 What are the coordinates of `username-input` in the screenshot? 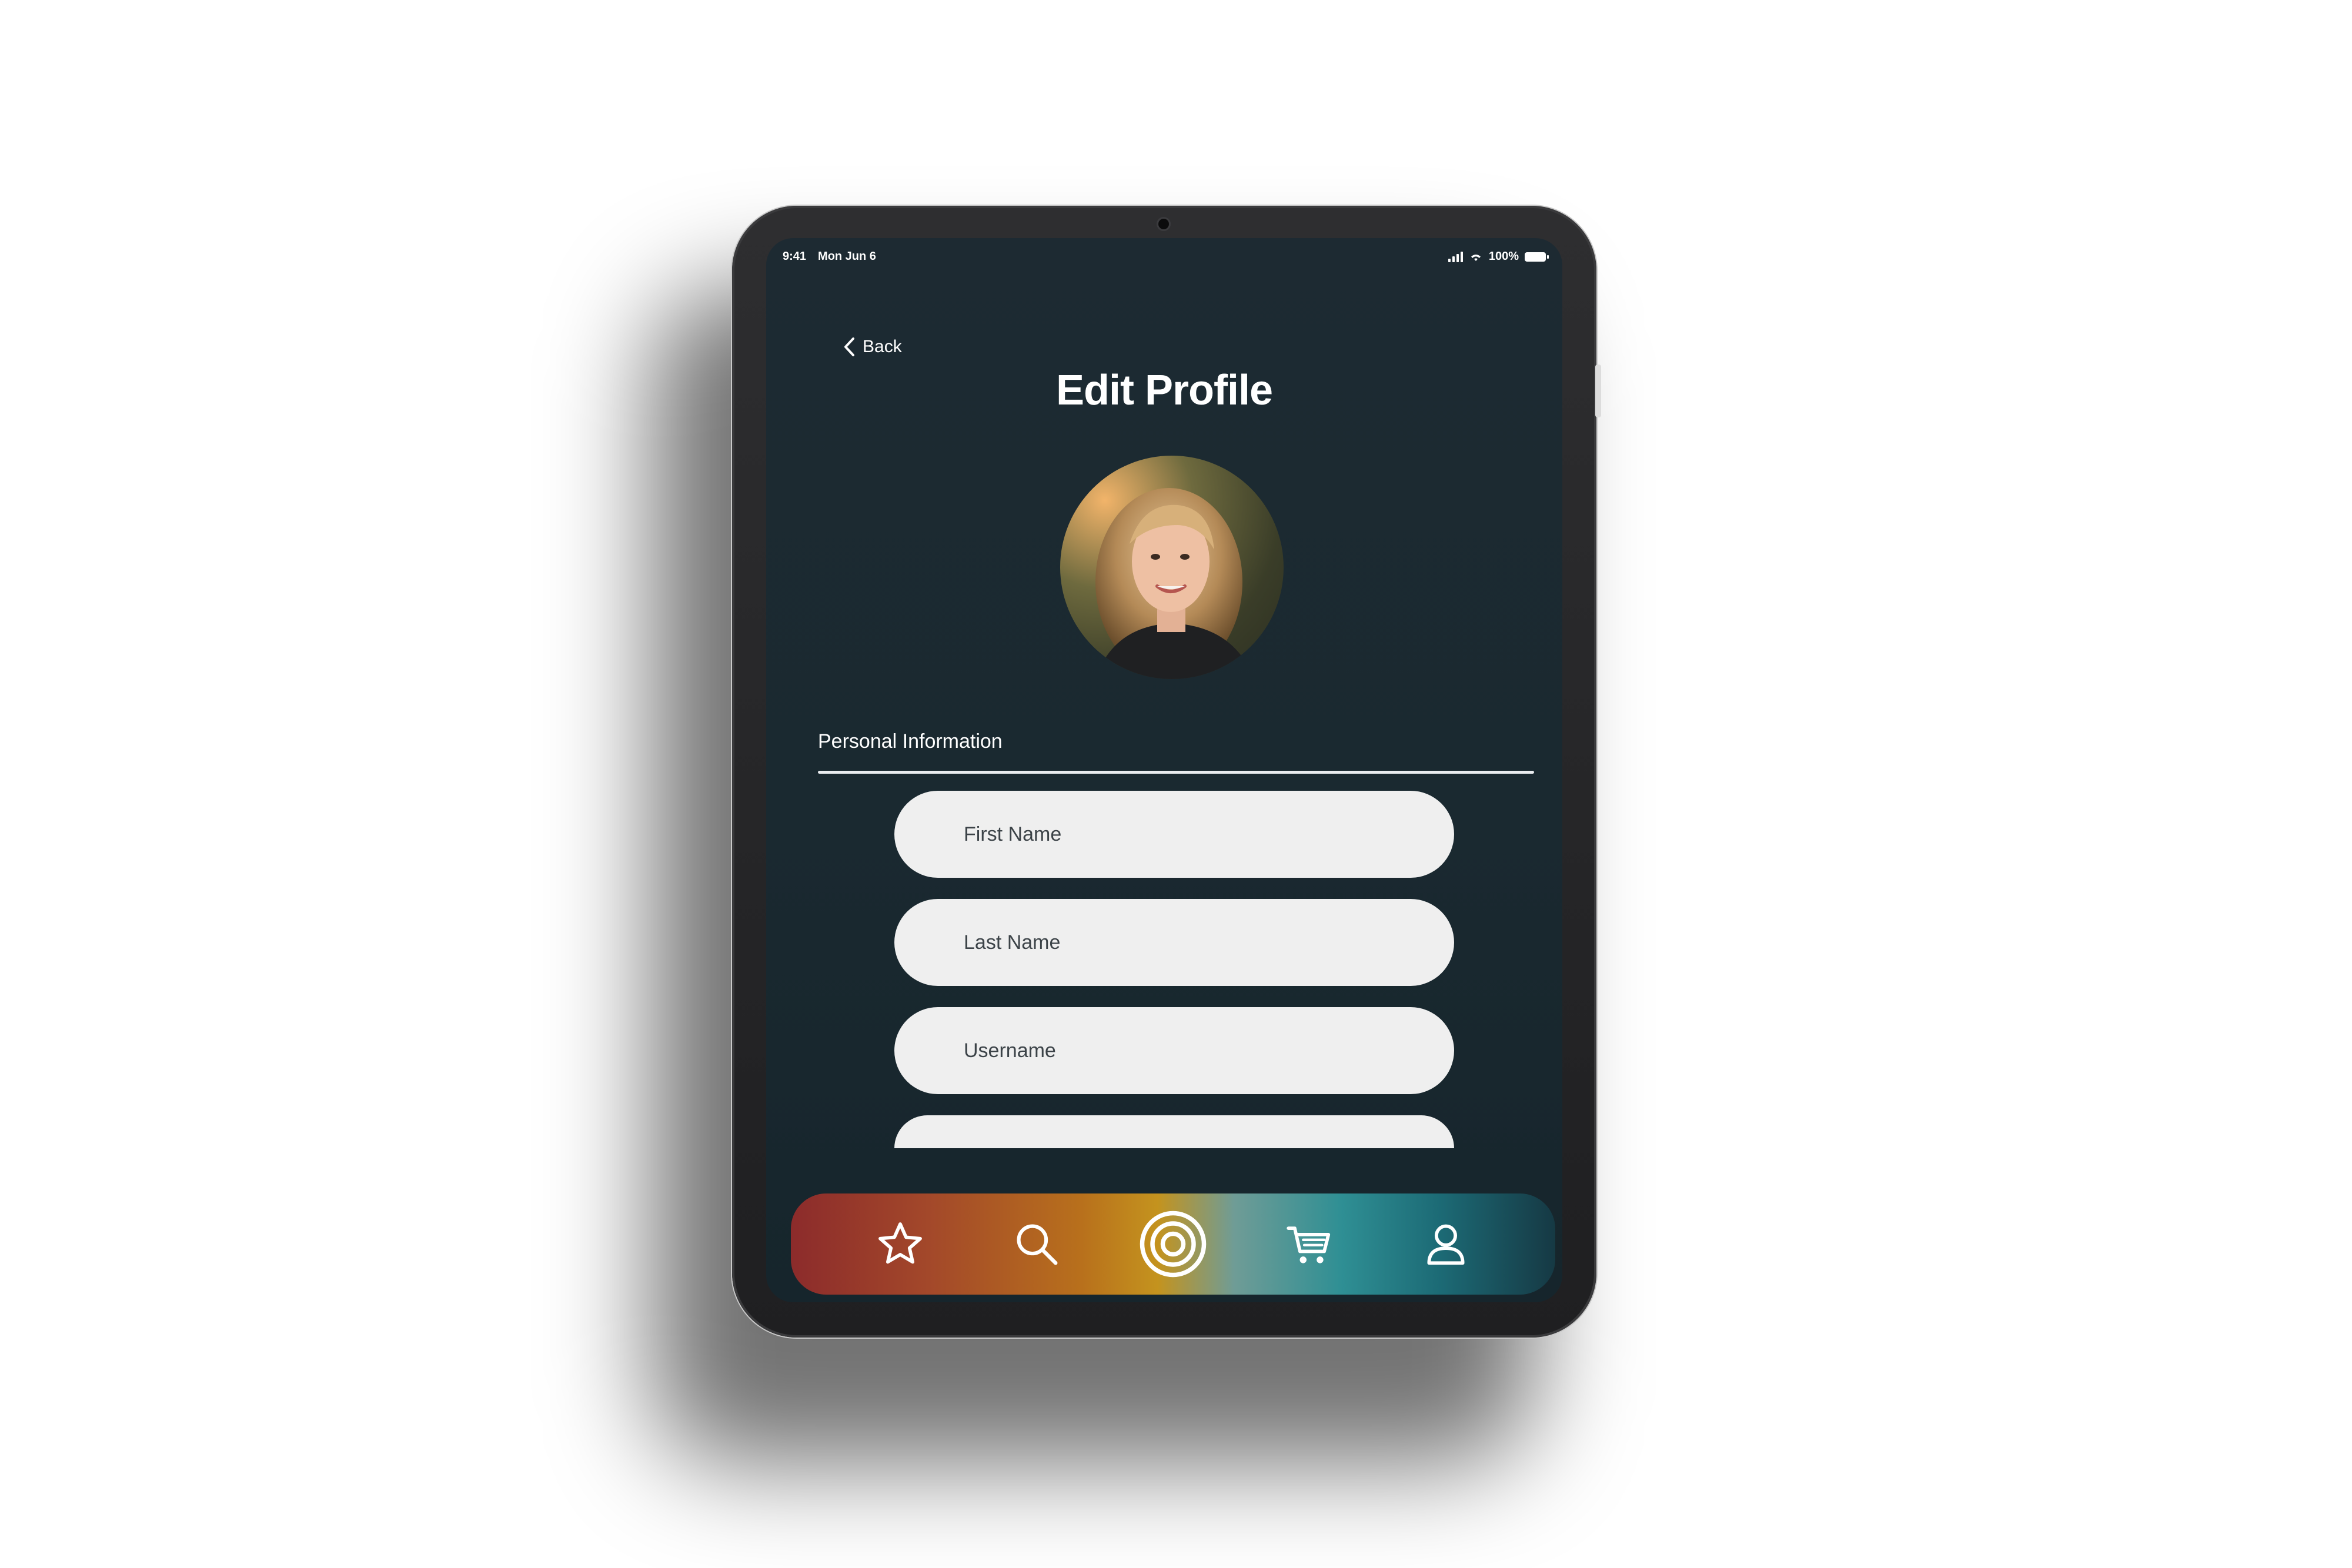 It's located at (1174, 1050).